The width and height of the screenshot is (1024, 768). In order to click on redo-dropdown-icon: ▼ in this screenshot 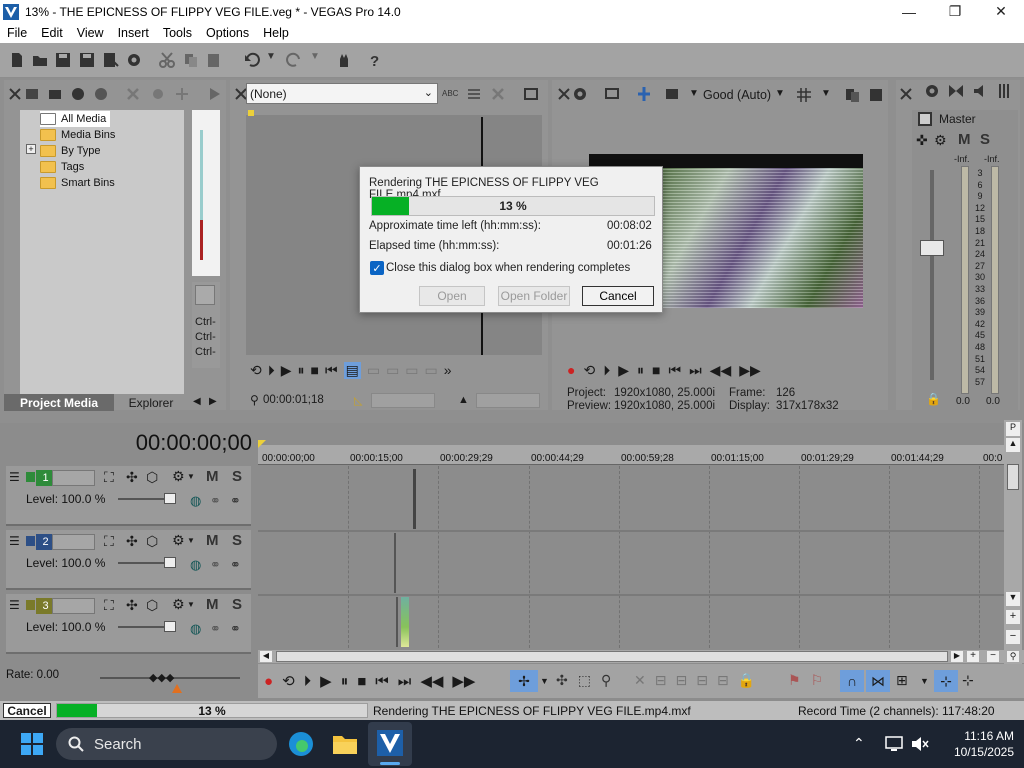, I will do `click(315, 56)`.